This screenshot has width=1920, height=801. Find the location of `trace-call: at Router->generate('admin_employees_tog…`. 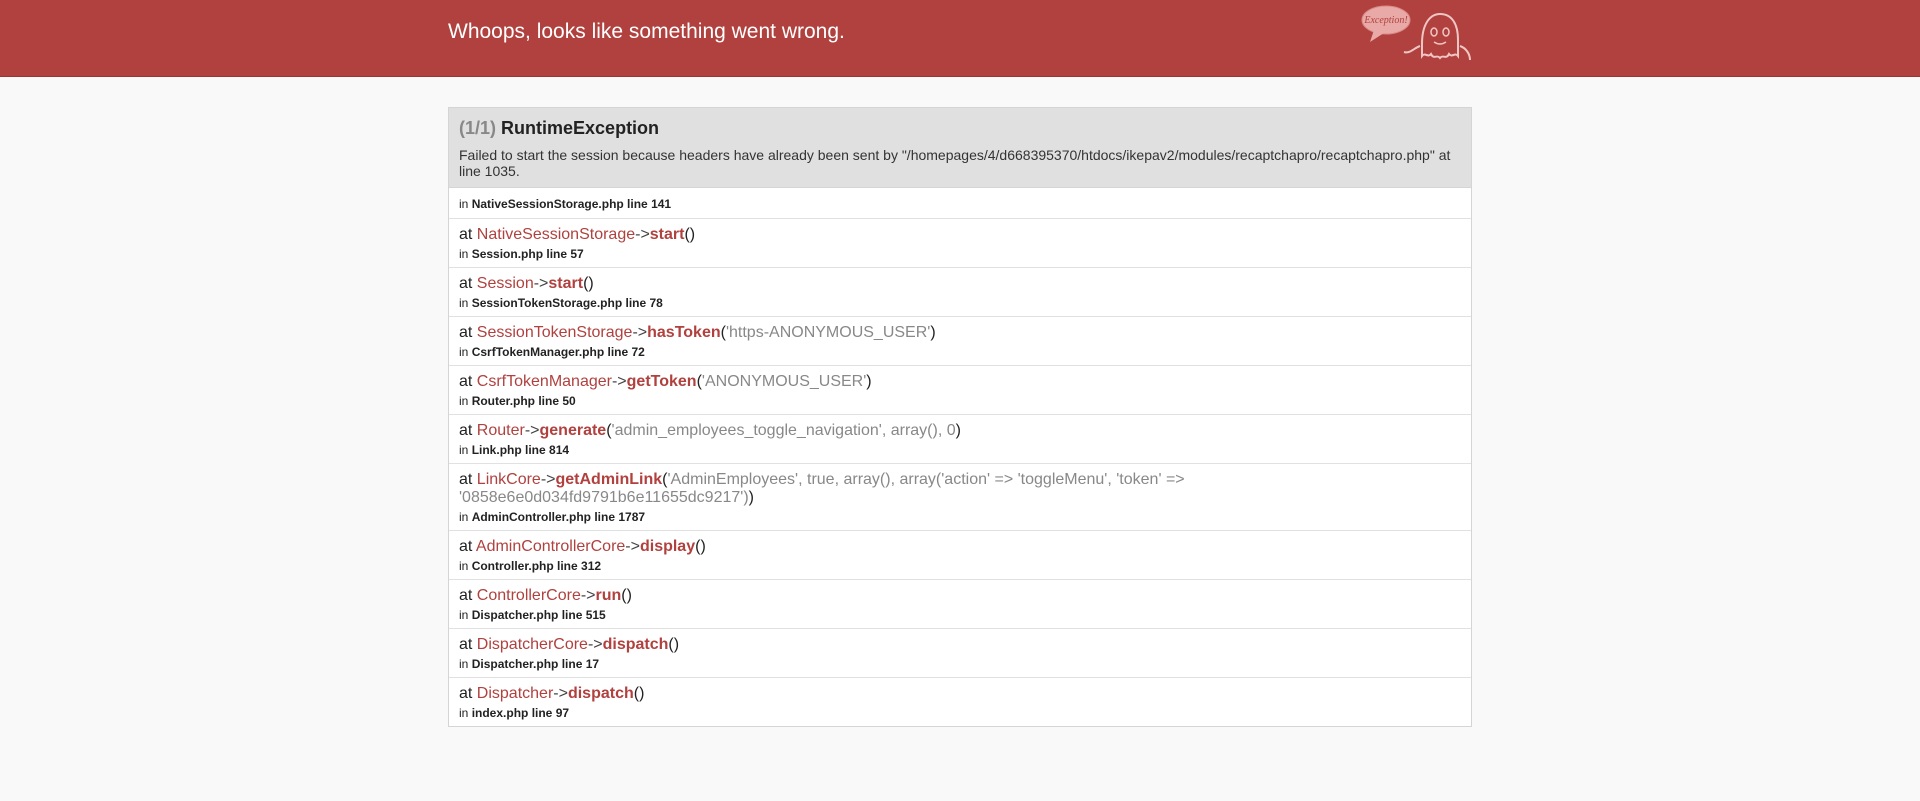

trace-call: at Router->generate('admin_employees_tog… is located at coordinates (960, 431).